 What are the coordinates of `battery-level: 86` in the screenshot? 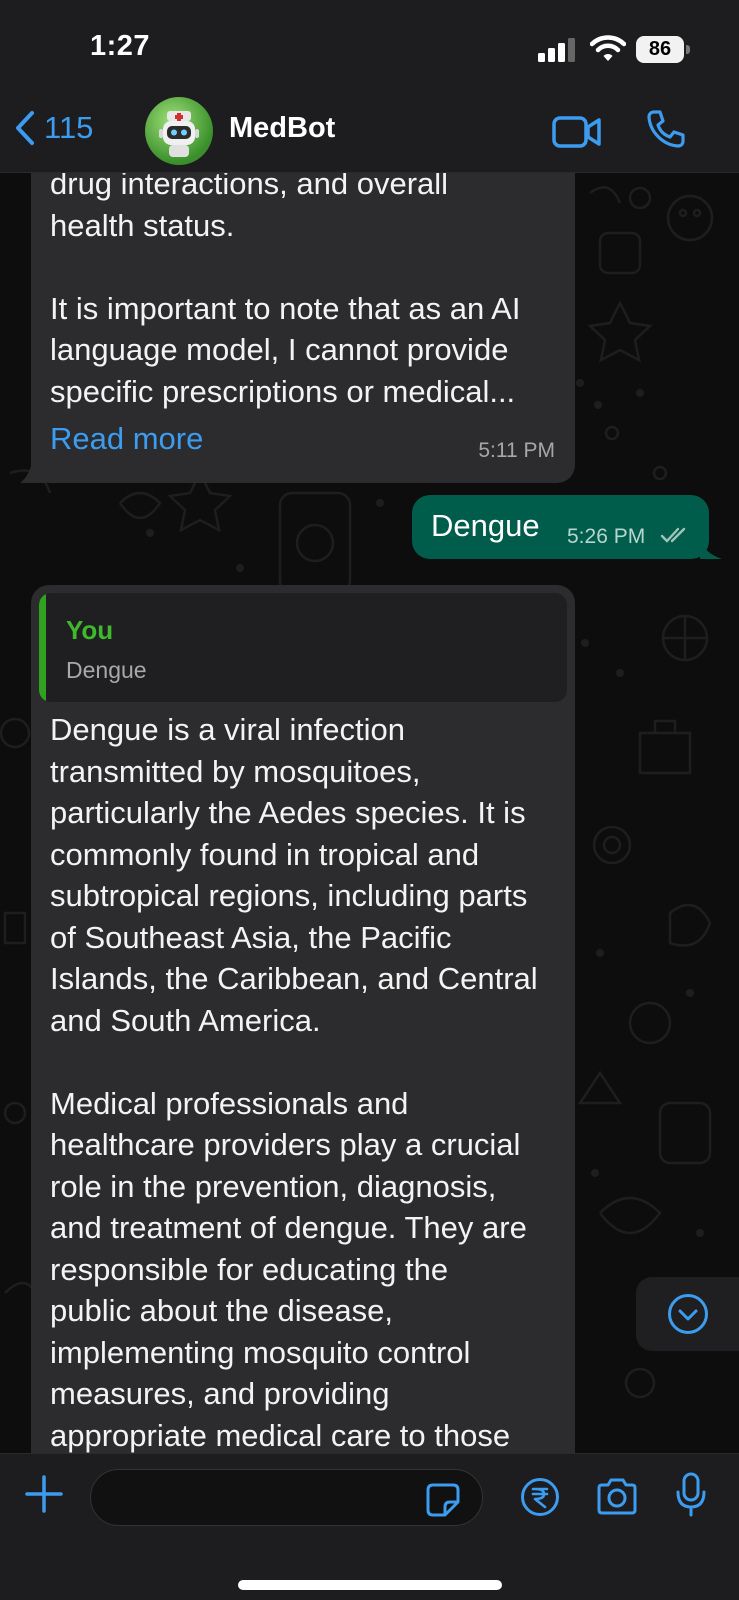 It's located at (660, 49).